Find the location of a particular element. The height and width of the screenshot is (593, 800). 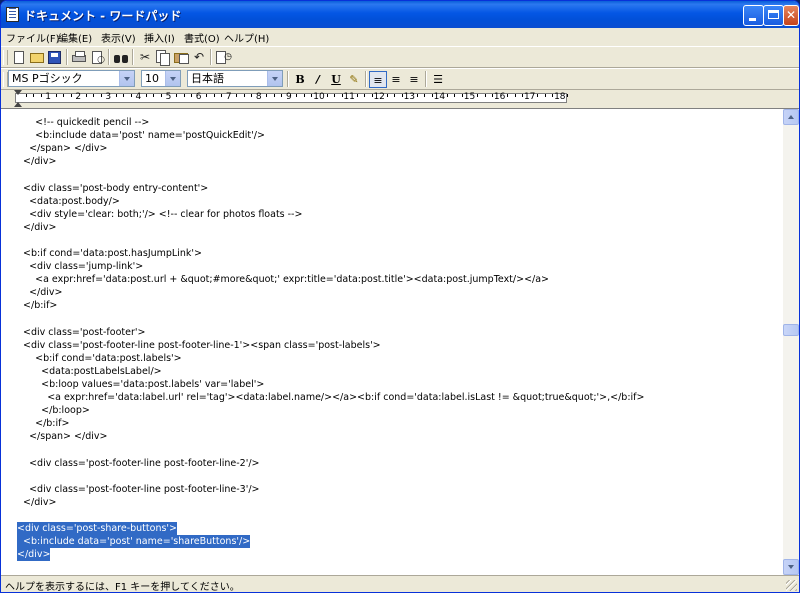

bold-button: B is located at coordinates (300, 79).